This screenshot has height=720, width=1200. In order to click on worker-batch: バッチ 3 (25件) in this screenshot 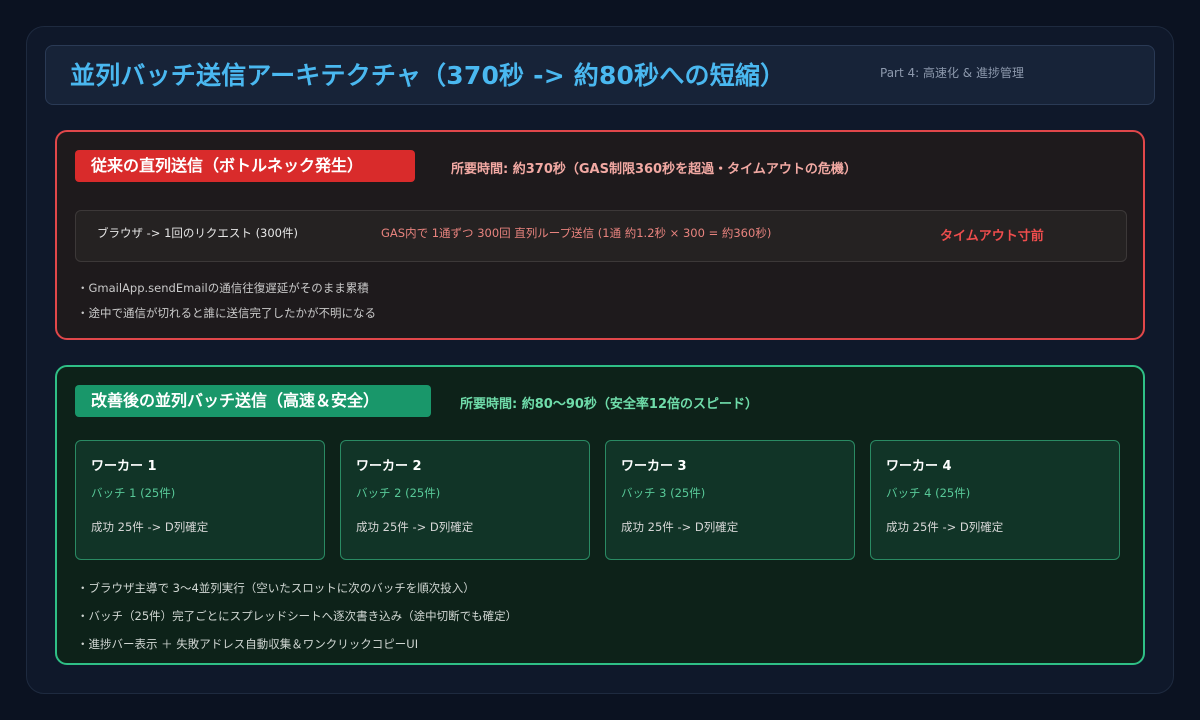, I will do `click(663, 493)`.